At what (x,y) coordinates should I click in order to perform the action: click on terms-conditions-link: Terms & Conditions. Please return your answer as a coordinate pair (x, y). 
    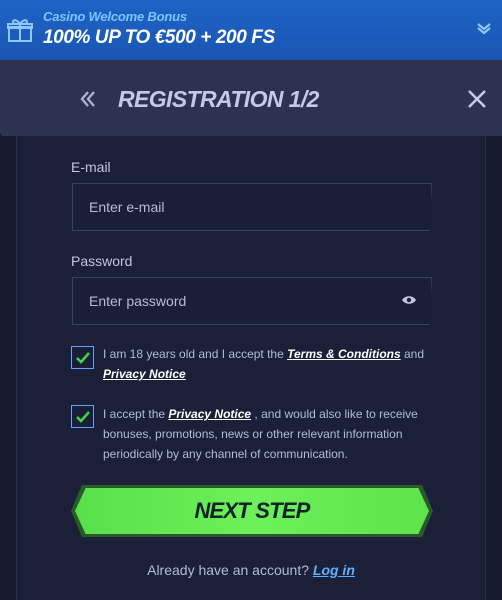
    Looking at the image, I should click on (344, 354).